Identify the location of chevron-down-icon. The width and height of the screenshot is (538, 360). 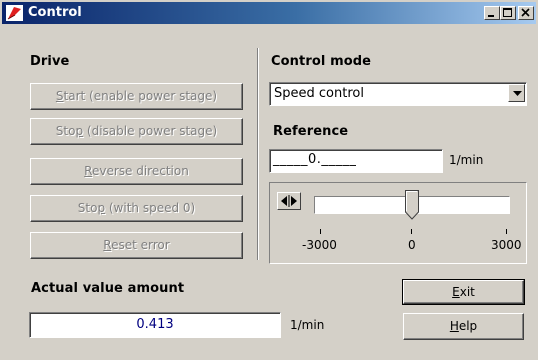
(517, 93).